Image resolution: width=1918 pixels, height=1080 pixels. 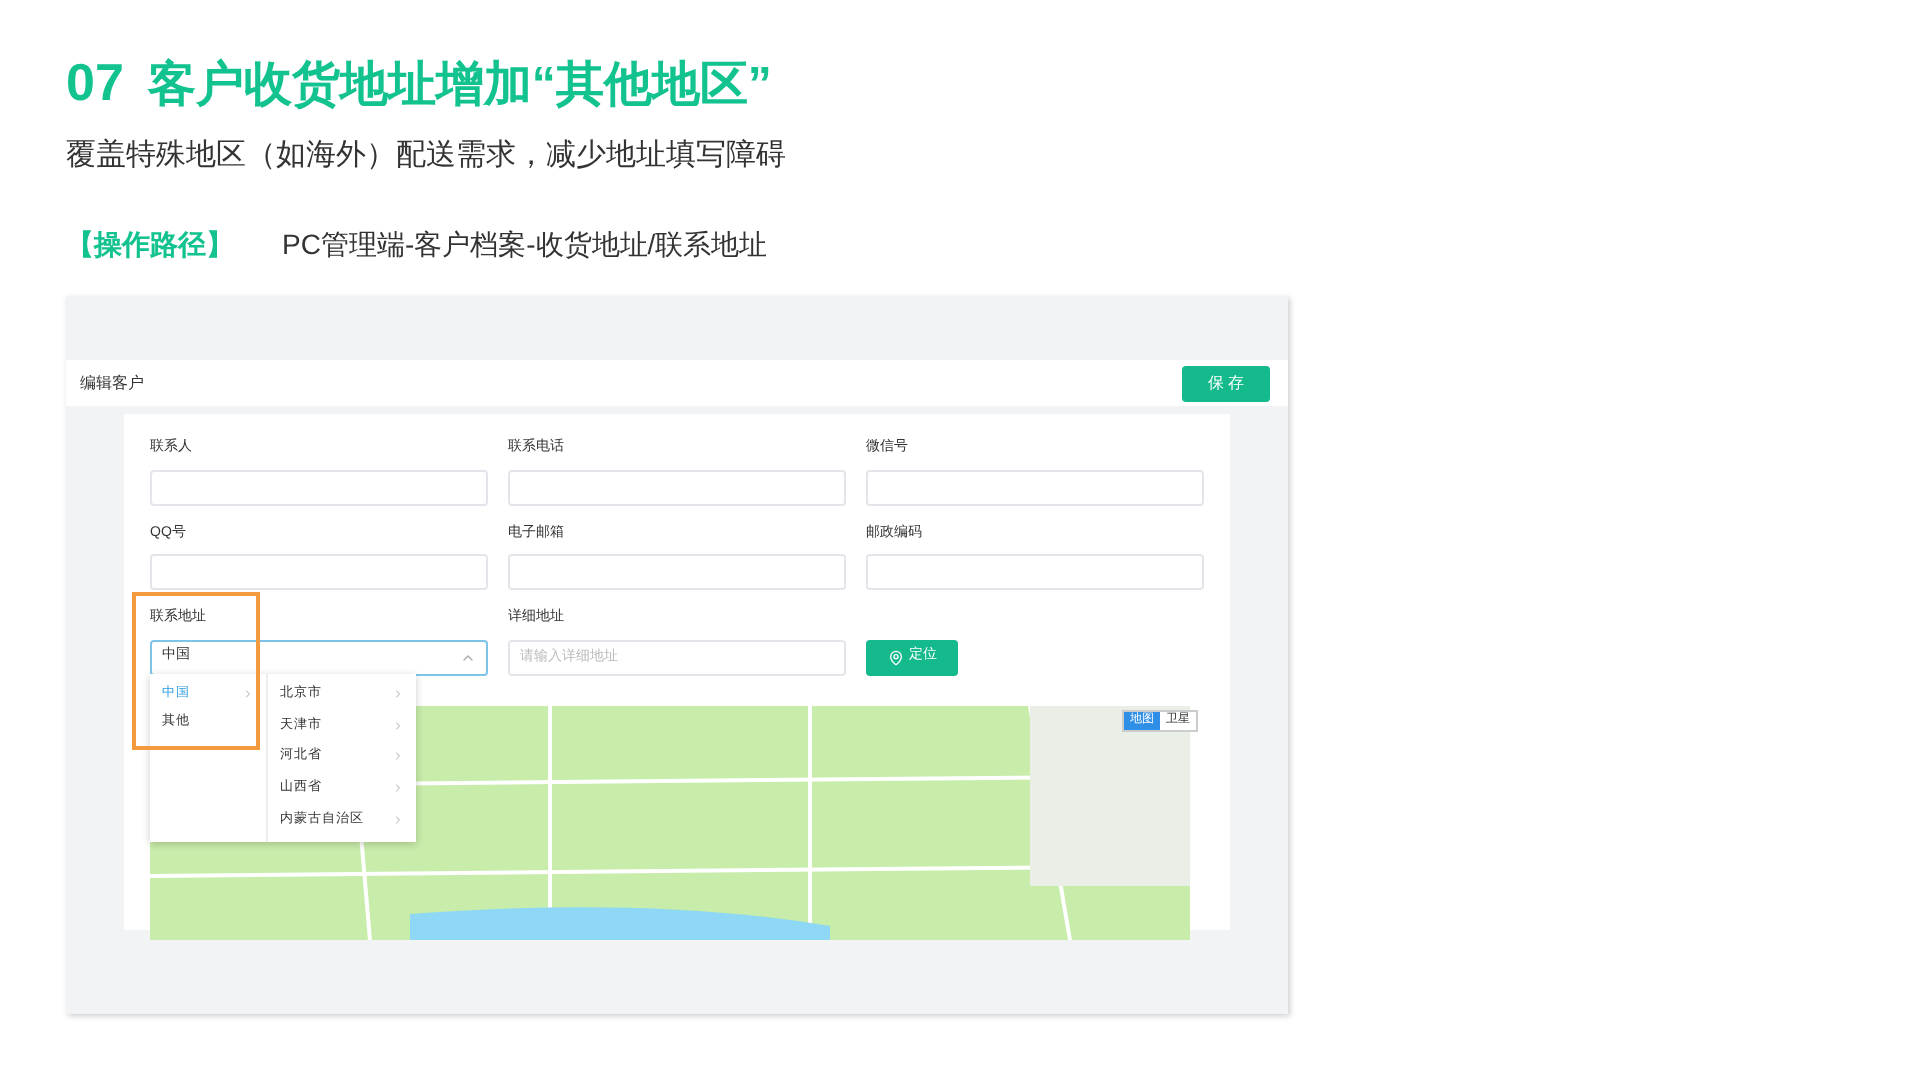 I want to click on subtitle: 覆盖特殊地区（如海外）配送需求，减少地址填写障碍, so click(x=426, y=156).